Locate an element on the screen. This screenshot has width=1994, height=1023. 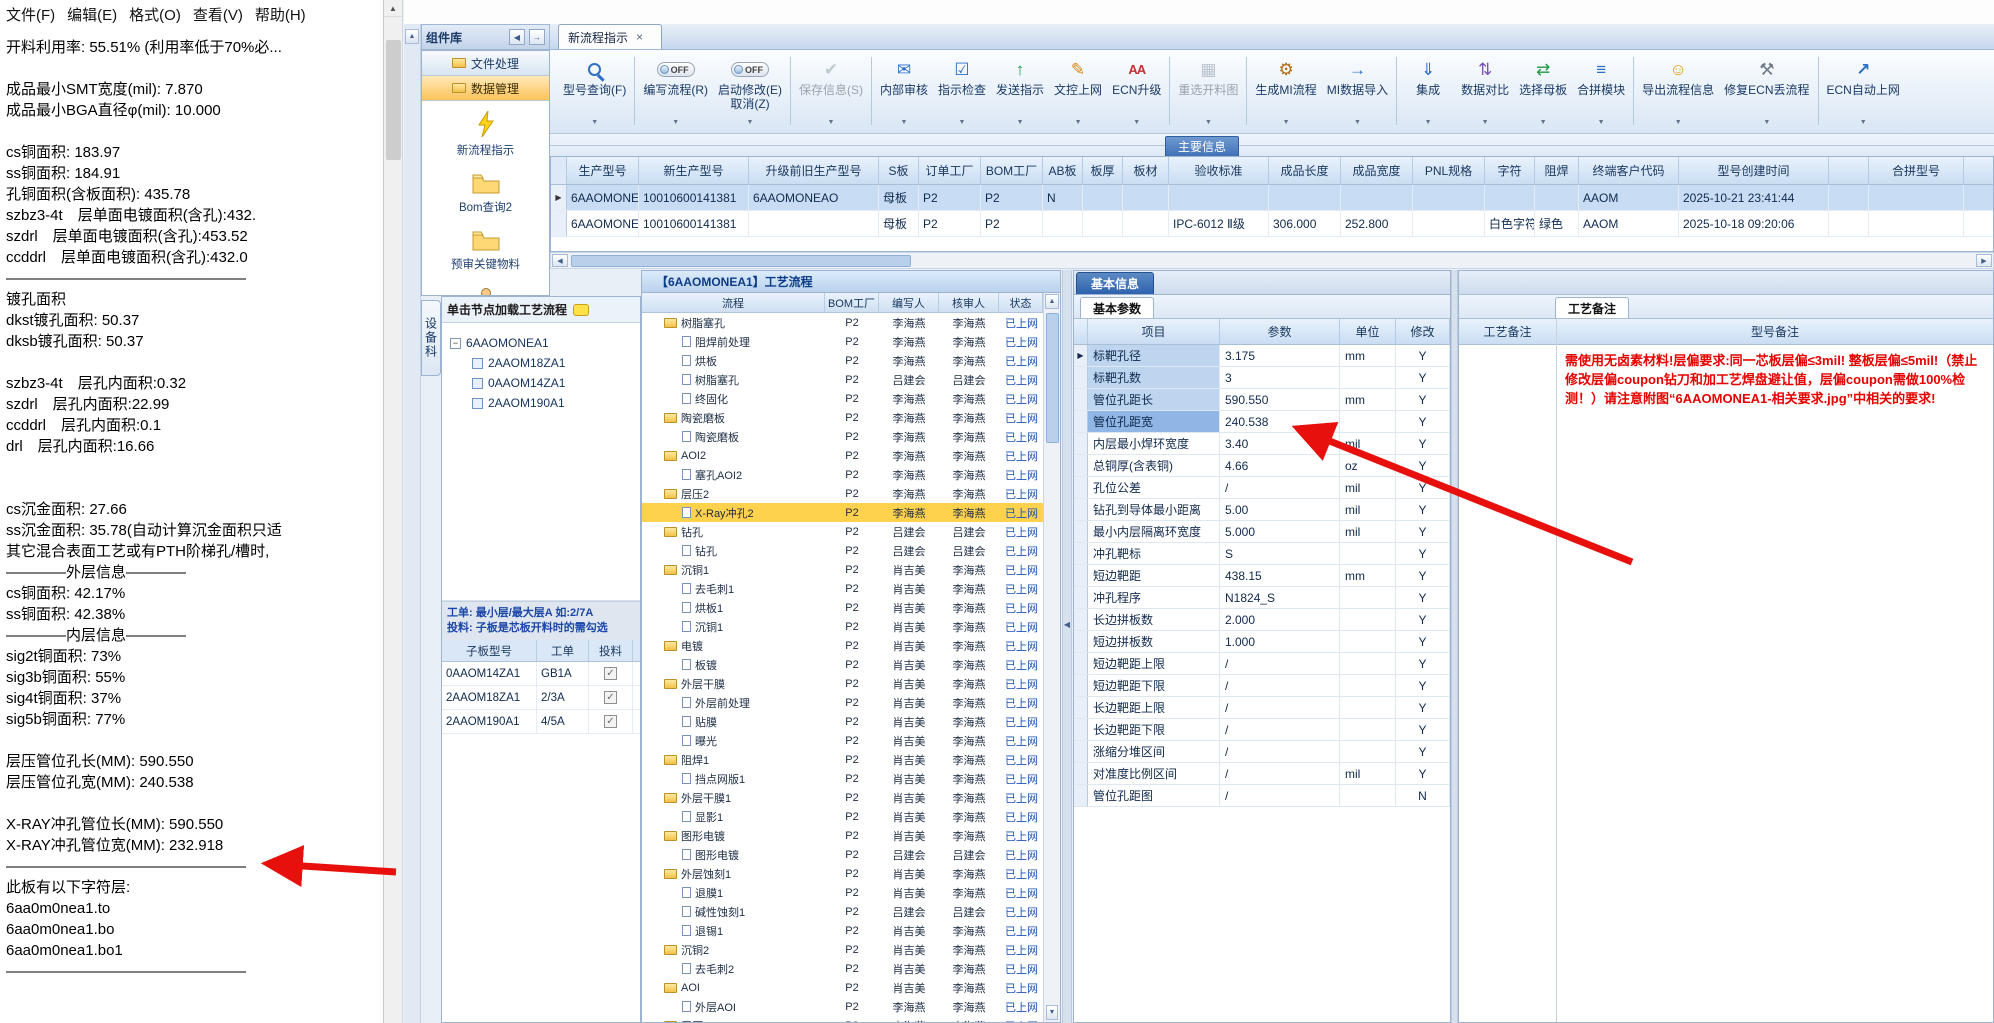
tree-node-2AAOM190A1: 2AAOM190A1 is located at coordinates (544, 403).